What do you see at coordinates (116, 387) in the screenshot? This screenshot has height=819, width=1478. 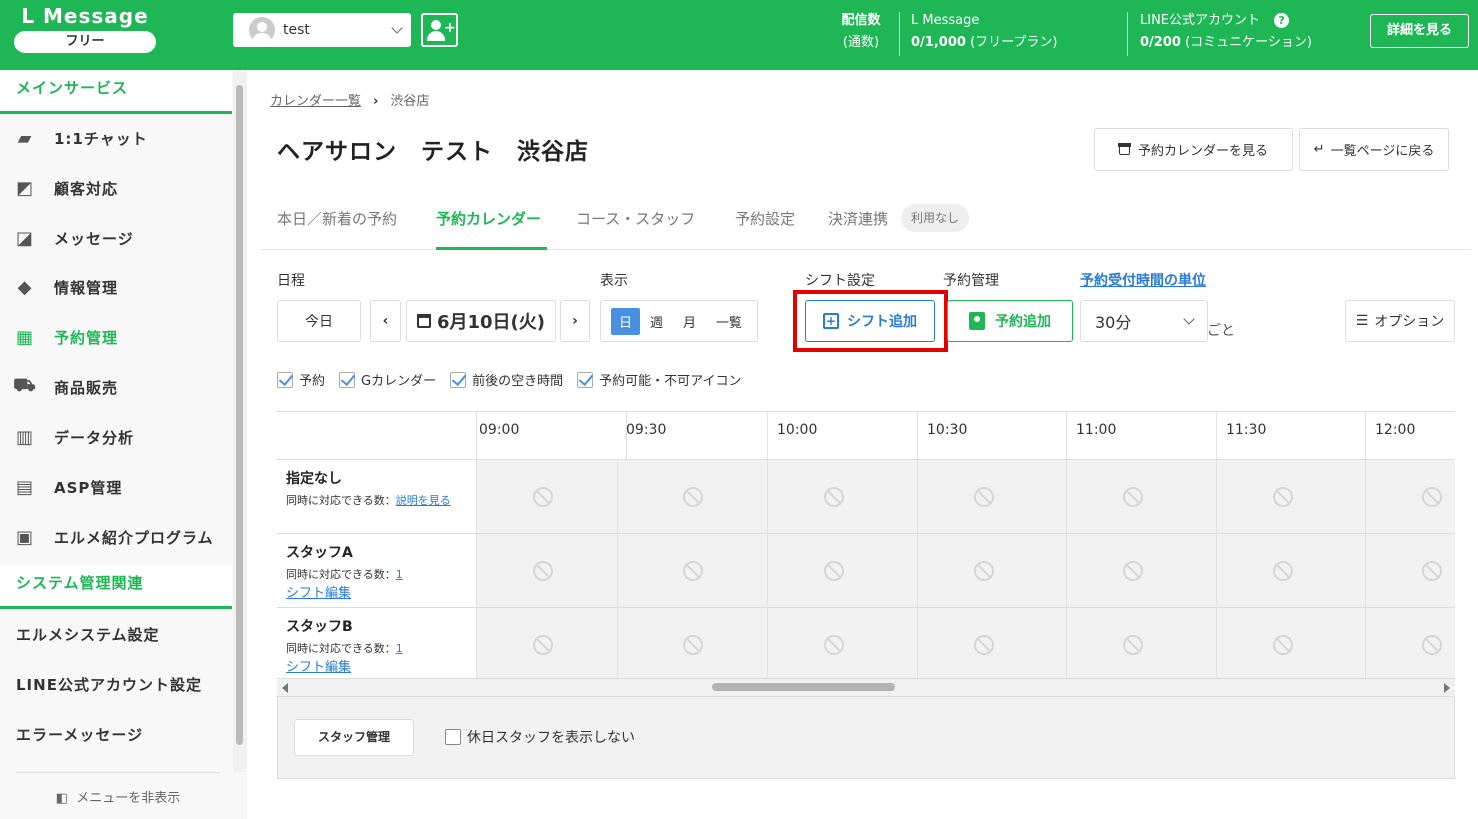 I see `sidebar-item-sales: ⛟ 商品販売` at bounding box center [116, 387].